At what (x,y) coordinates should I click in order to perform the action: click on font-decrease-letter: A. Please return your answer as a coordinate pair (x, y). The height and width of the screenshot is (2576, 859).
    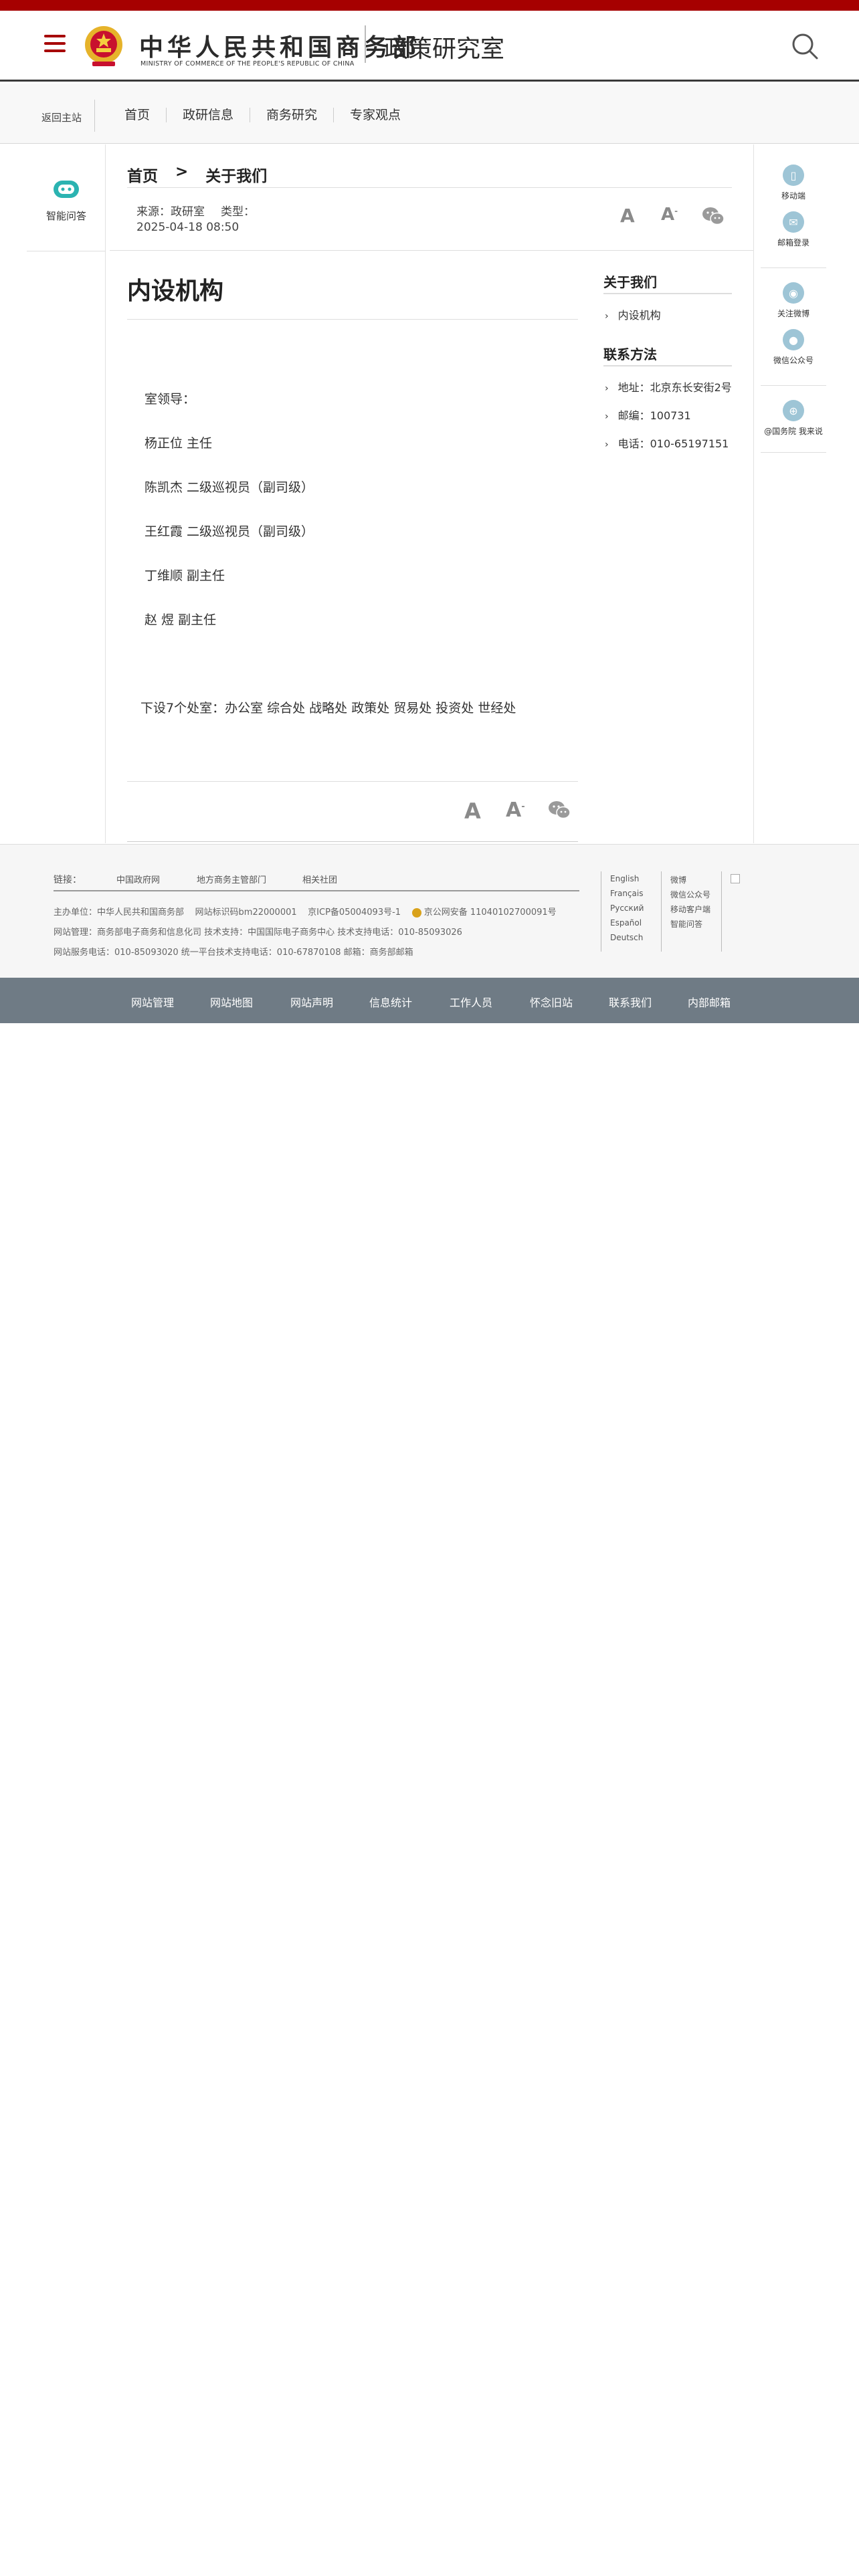
    Looking at the image, I should click on (514, 810).